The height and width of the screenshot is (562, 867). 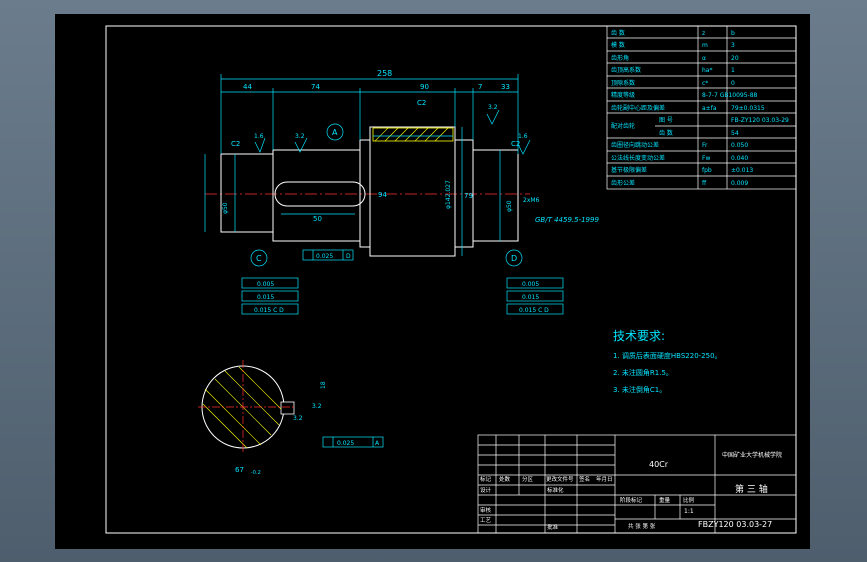 I want to click on section-roughness: 3.2, so click(x=317, y=406).